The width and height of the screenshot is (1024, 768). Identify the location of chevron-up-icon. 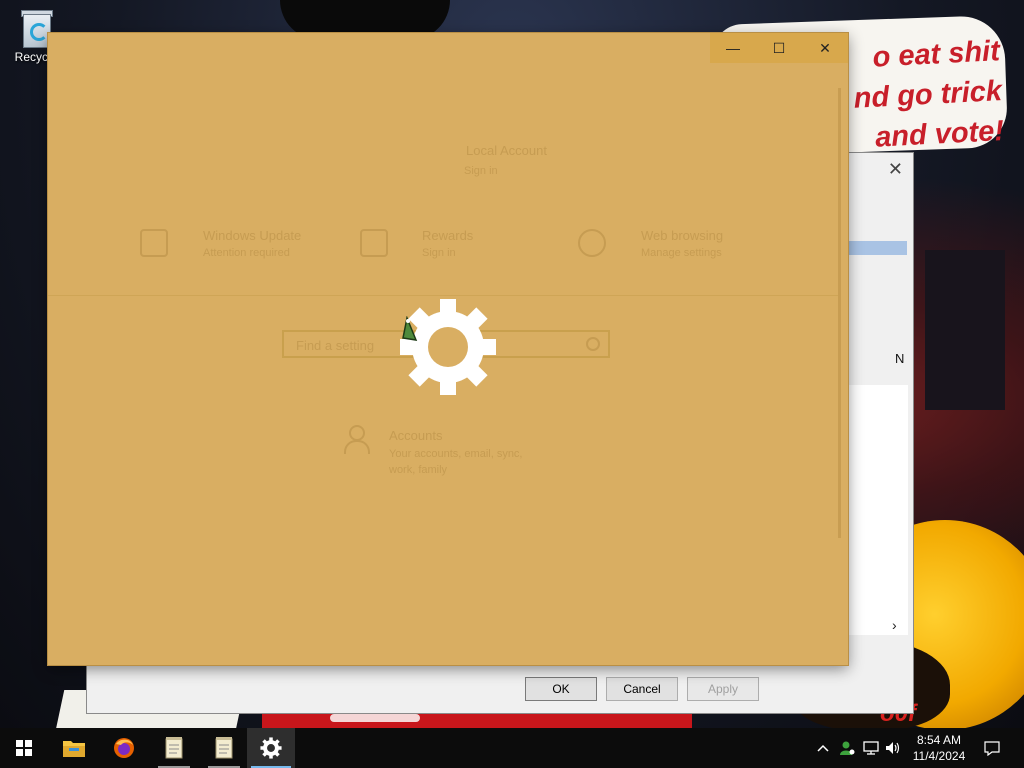
(823, 748).